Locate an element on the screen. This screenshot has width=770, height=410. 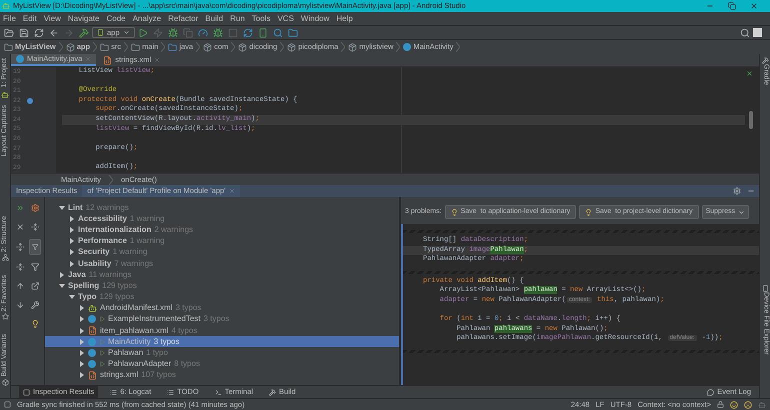
menu-item: Refactor is located at coordinates (183, 18).